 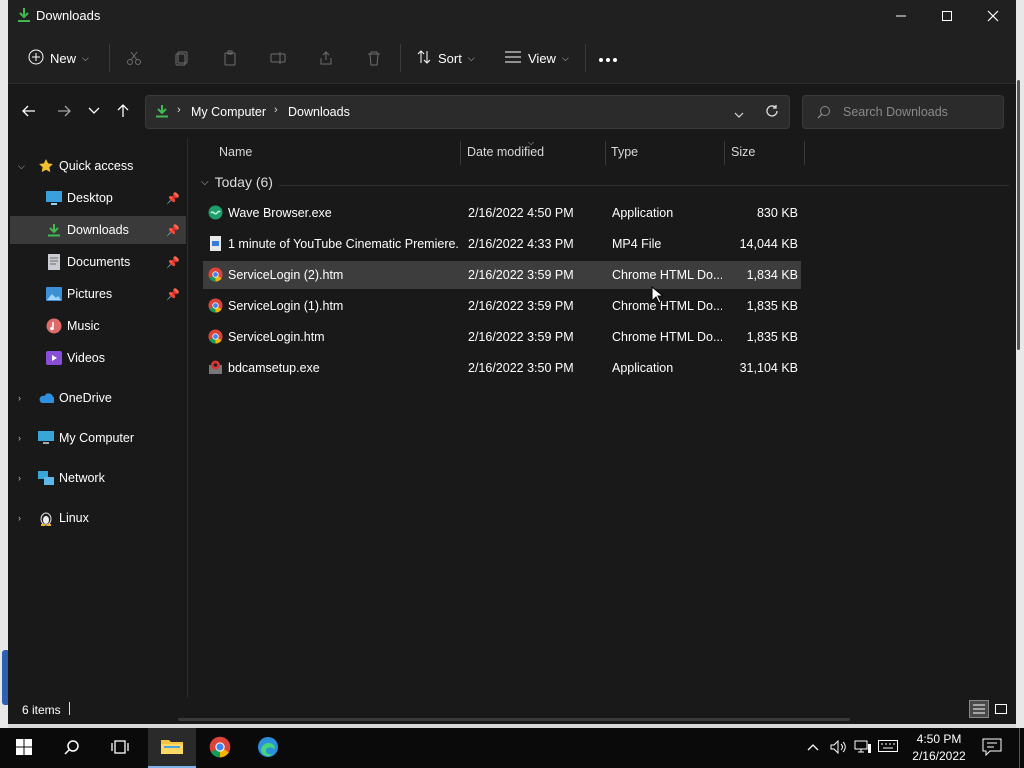 I want to click on file-name: Wave Browser.exe, so click(x=280, y=213).